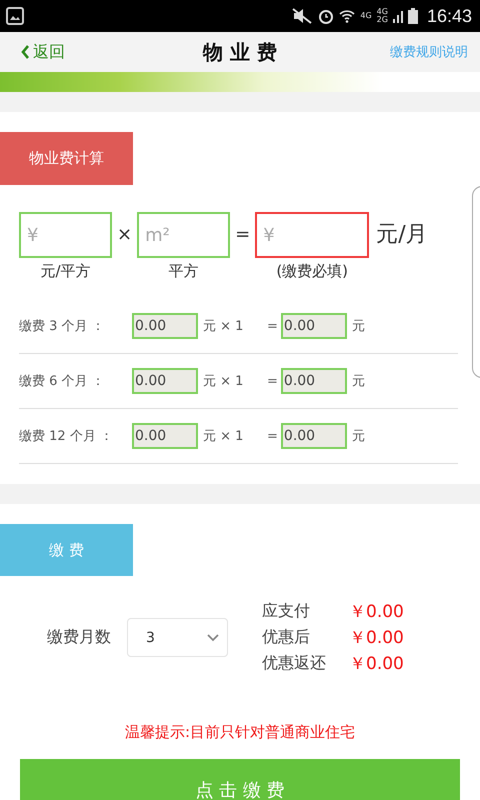  What do you see at coordinates (79, 637) in the screenshot?
I see `months-label: 缴费月数` at bounding box center [79, 637].